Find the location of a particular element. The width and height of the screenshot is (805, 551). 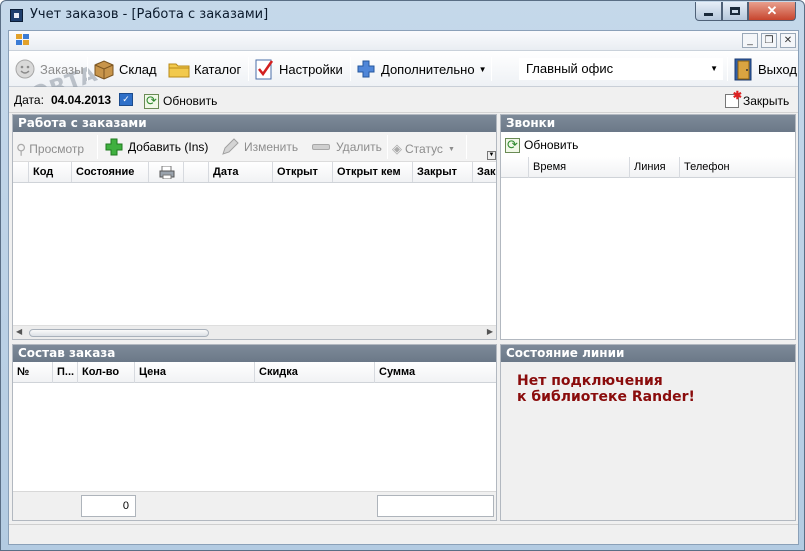

calls-panel-title: Звонки is located at coordinates (648, 123).